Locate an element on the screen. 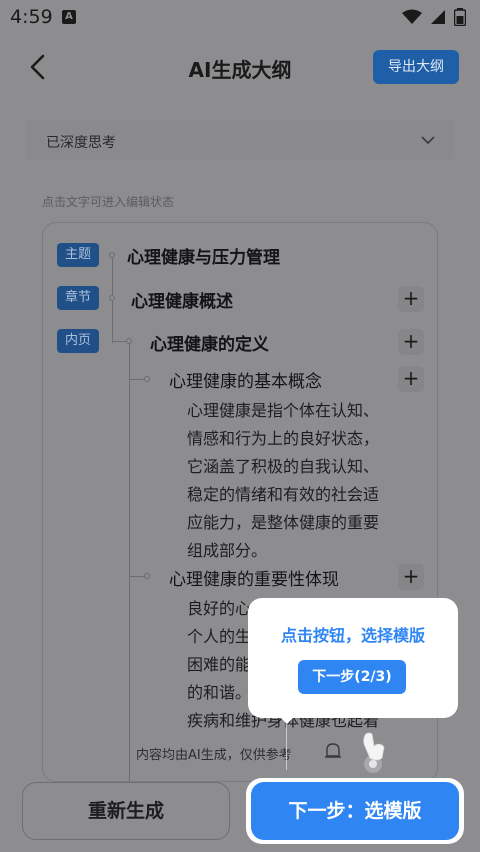 The image size is (480, 852). next-button-highlight: 下一步：选模版 is located at coordinates (355, 811).